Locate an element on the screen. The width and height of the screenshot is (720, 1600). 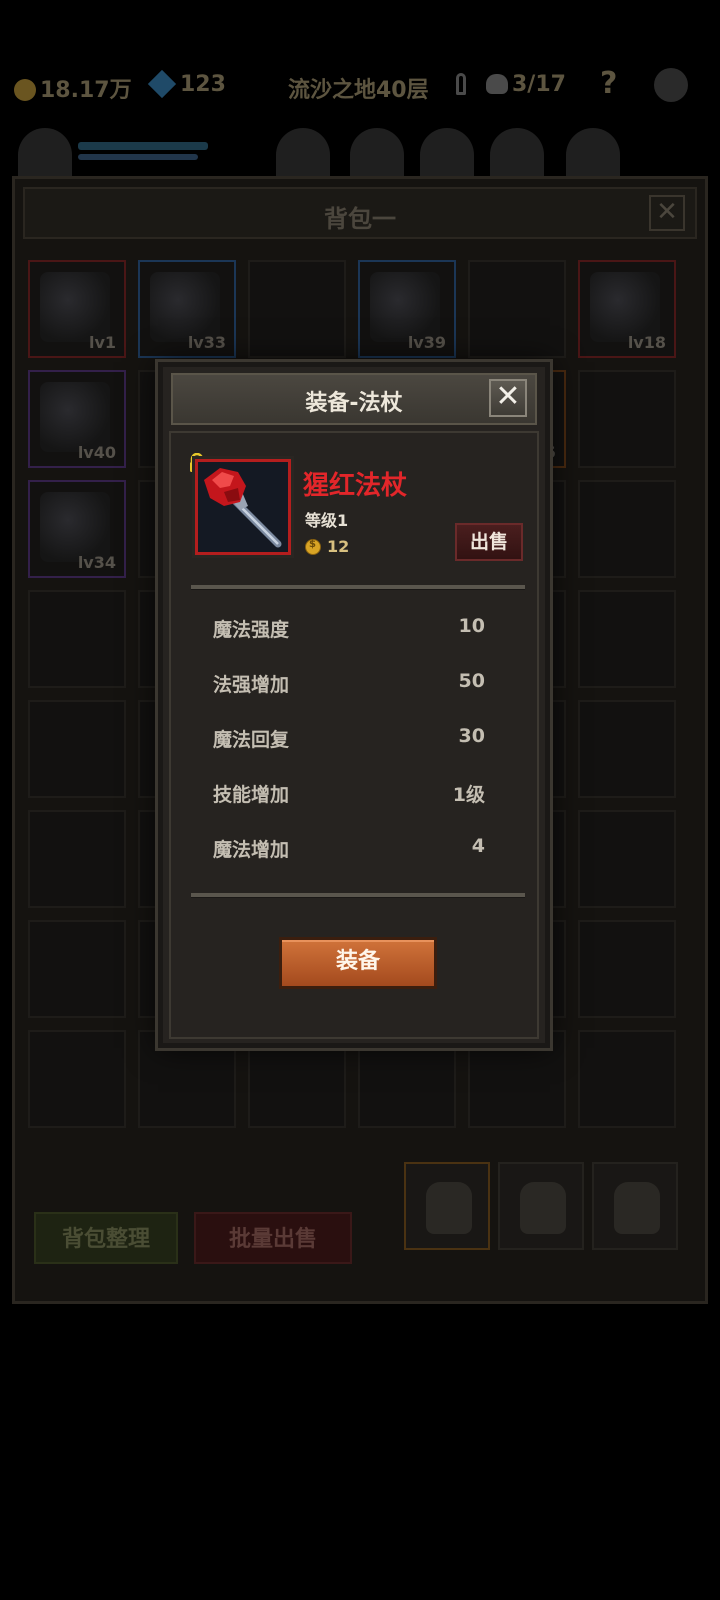
item-level-label: lv34 is located at coordinates (96, 562).